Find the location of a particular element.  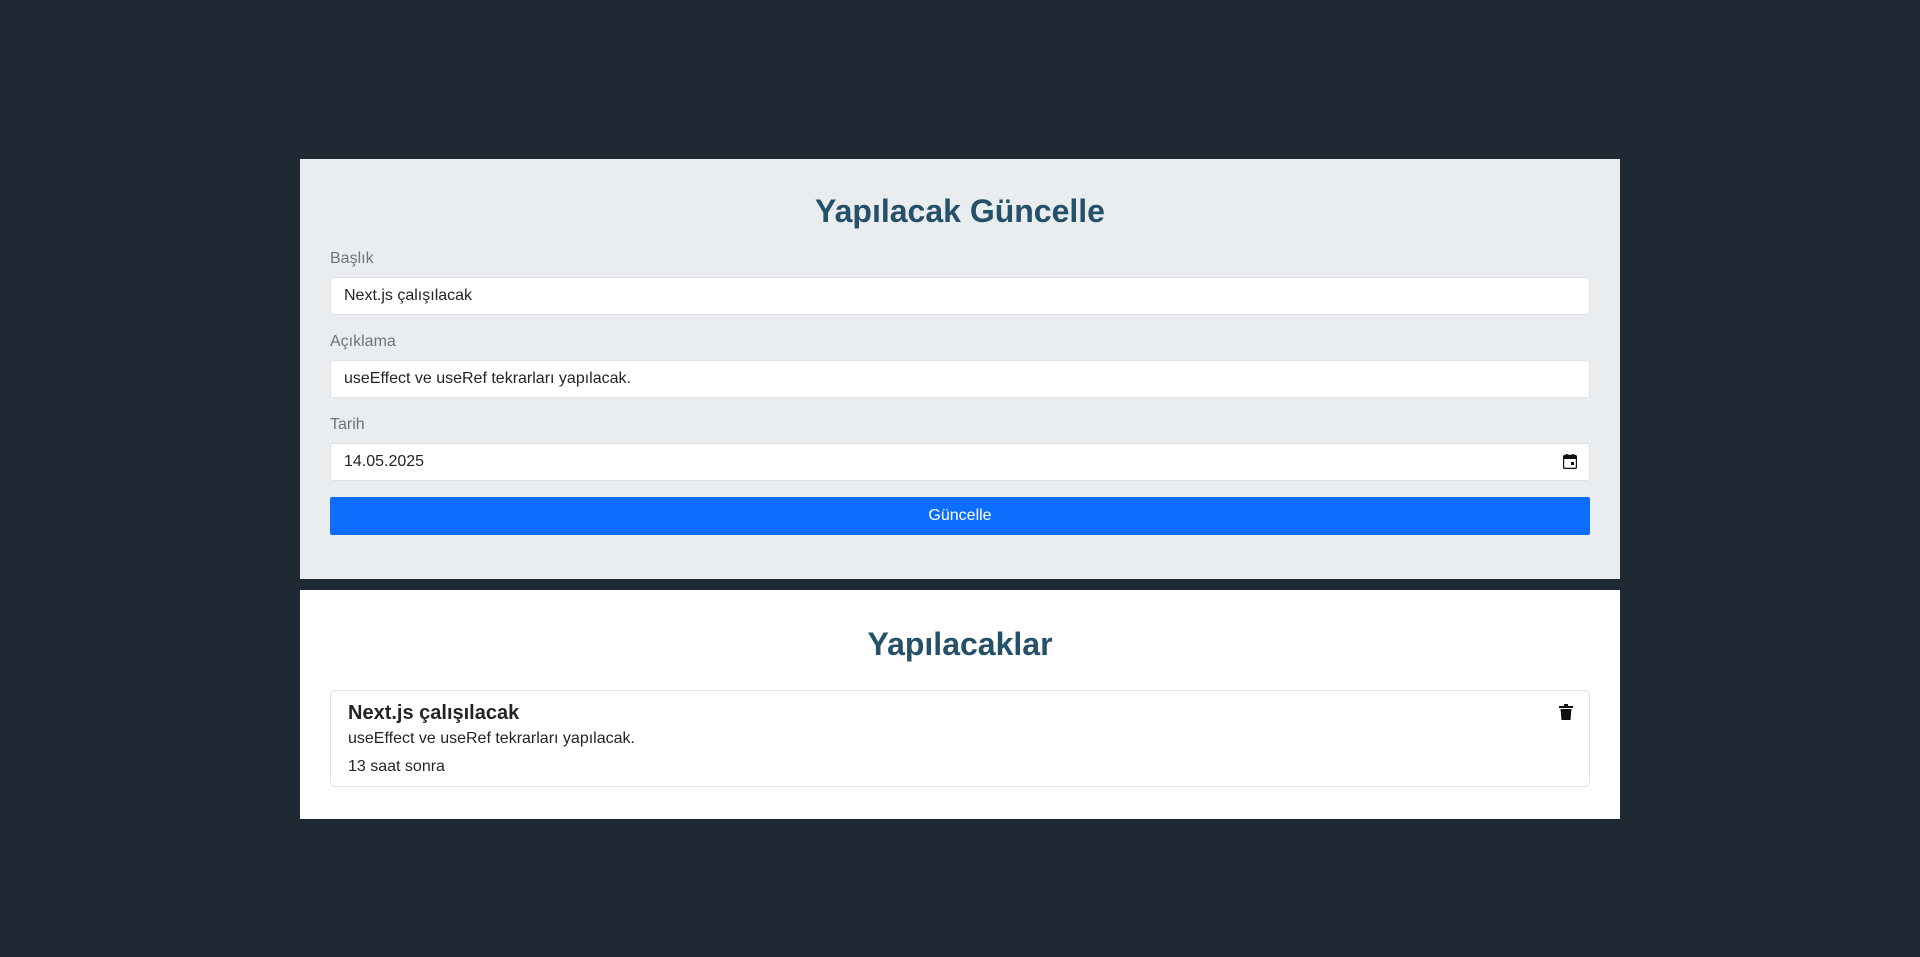

date-input is located at coordinates (960, 462).